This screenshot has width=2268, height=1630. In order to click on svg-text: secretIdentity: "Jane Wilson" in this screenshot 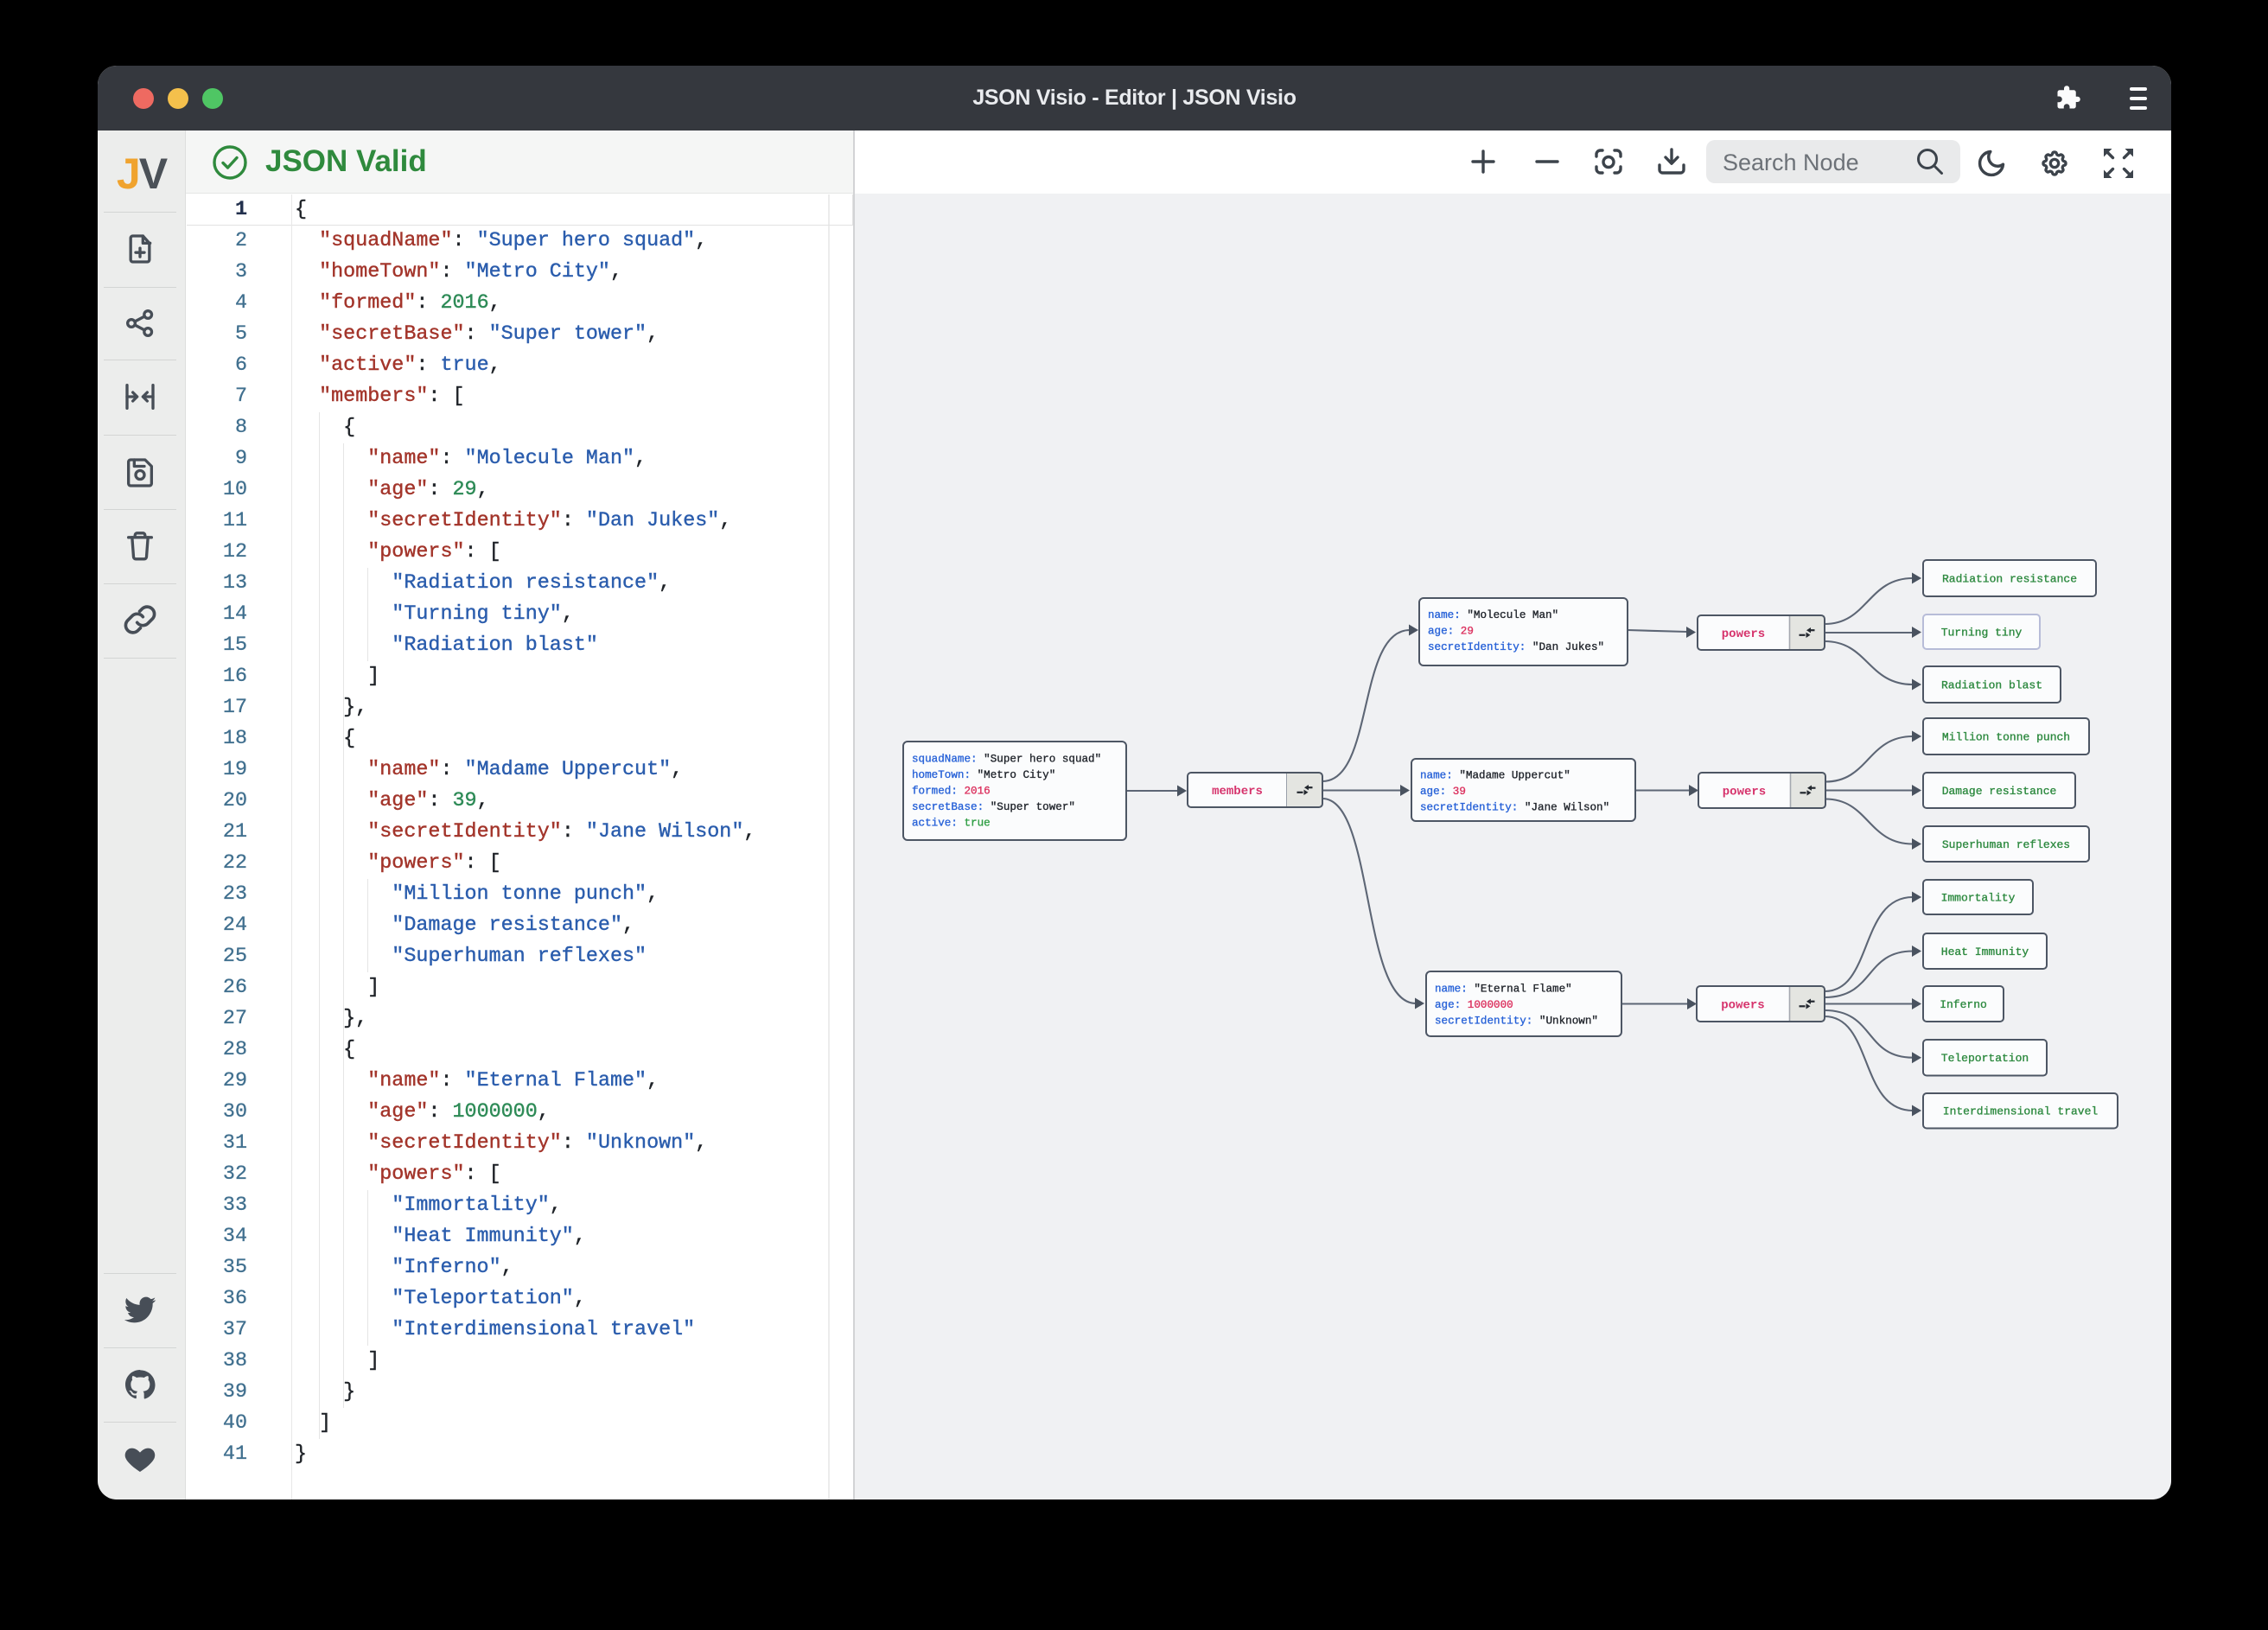, I will do `click(1514, 808)`.